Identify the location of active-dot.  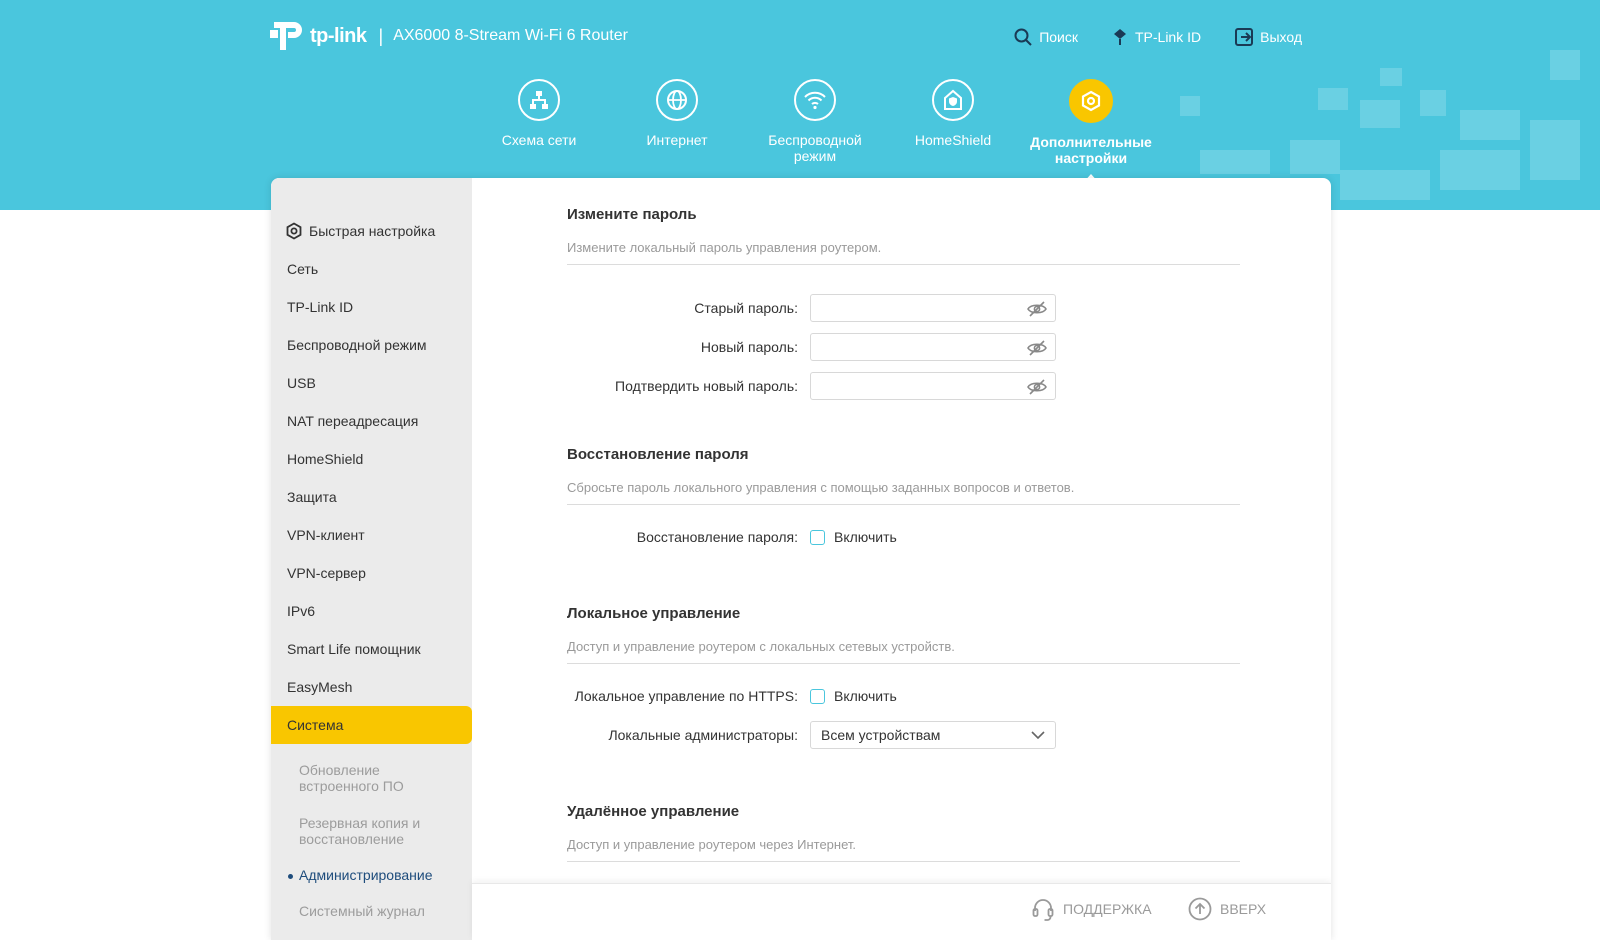
(290, 876).